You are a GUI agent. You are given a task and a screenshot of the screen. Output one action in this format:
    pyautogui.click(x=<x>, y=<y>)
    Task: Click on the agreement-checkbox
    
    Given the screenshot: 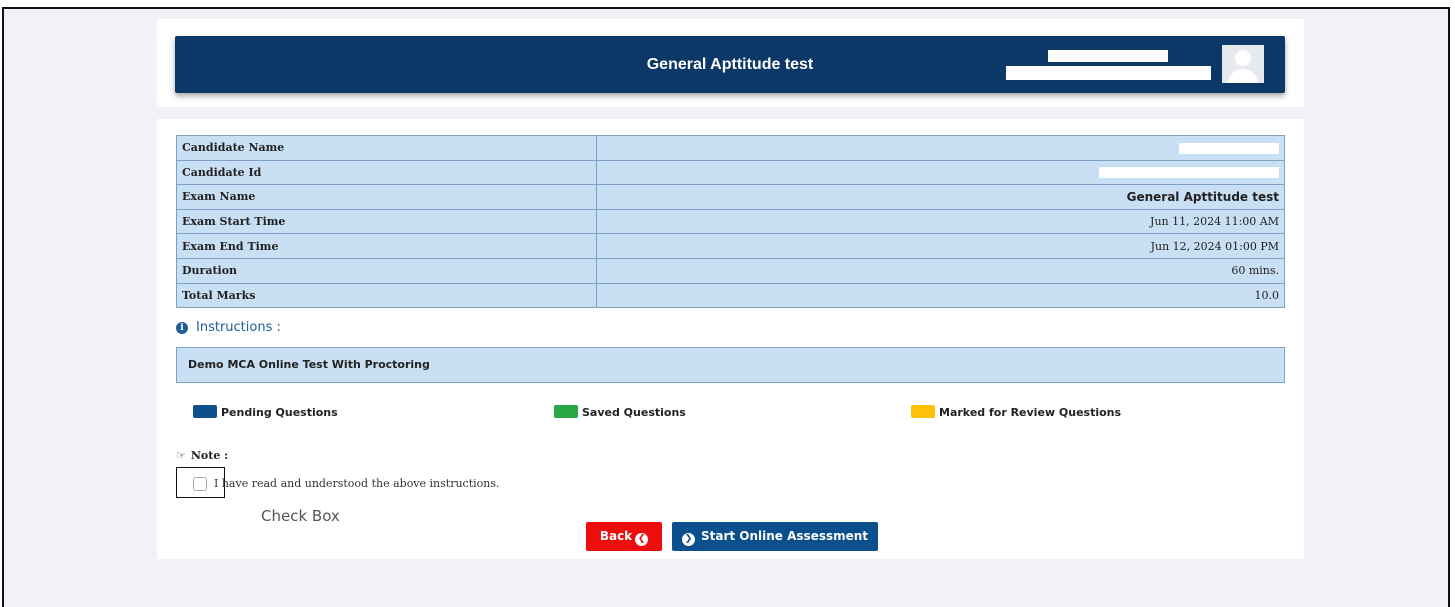 What is the action you would take?
    pyautogui.click(x=200, y=484)
    